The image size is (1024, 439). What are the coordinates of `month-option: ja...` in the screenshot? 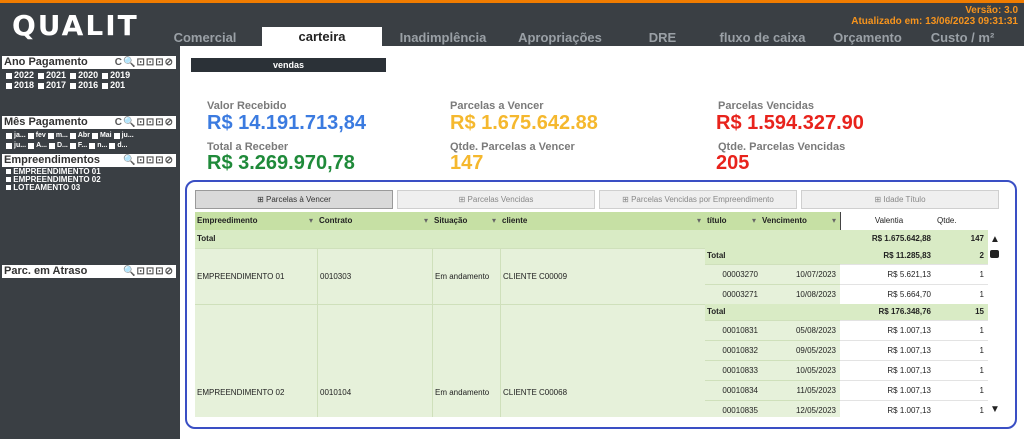 It's located at (16, 135).